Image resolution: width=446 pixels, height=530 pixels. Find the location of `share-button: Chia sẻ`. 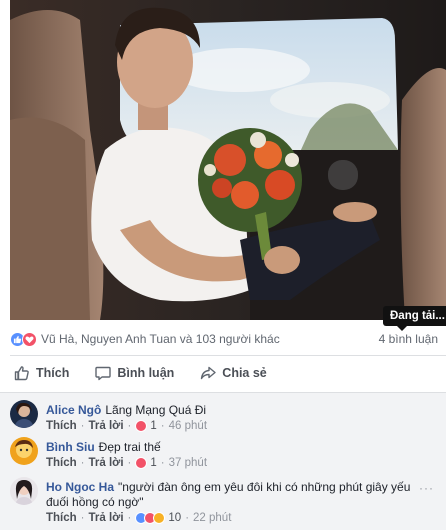

share-button: Chia sẻ is located at coordinates (233, 373).